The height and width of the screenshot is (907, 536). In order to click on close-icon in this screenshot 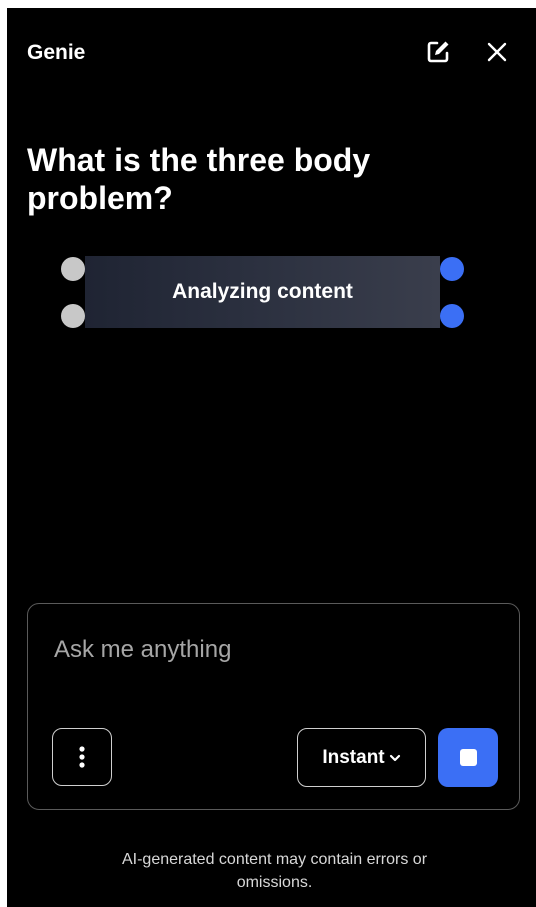, I will do `click(497, 52)`.